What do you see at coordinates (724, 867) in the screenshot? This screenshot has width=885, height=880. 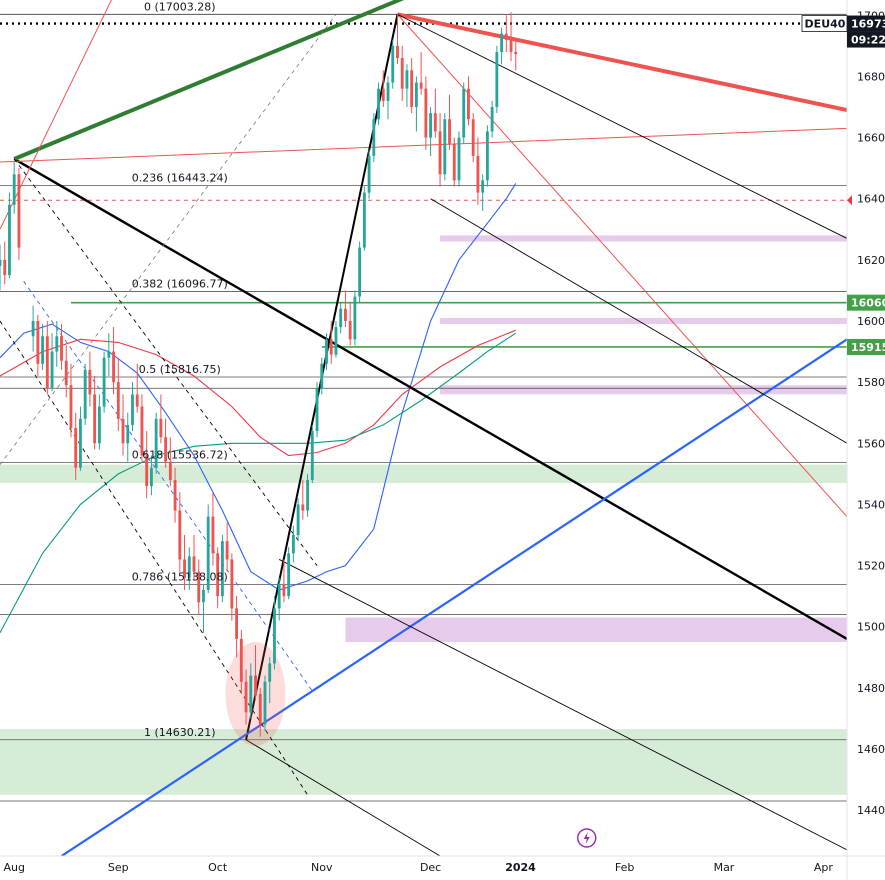 I see `time-tick-label: Mar` at bounding box center [724, 867].